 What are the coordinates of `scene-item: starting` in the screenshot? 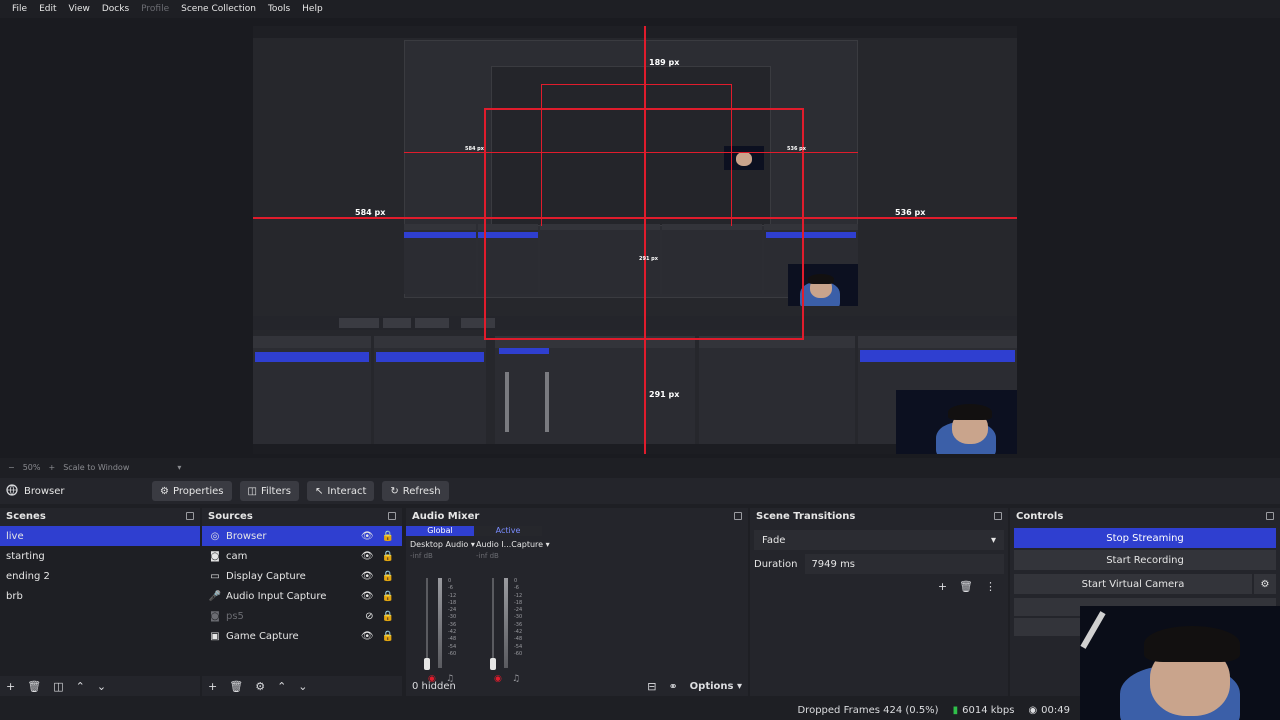 It's located at (100, 556).